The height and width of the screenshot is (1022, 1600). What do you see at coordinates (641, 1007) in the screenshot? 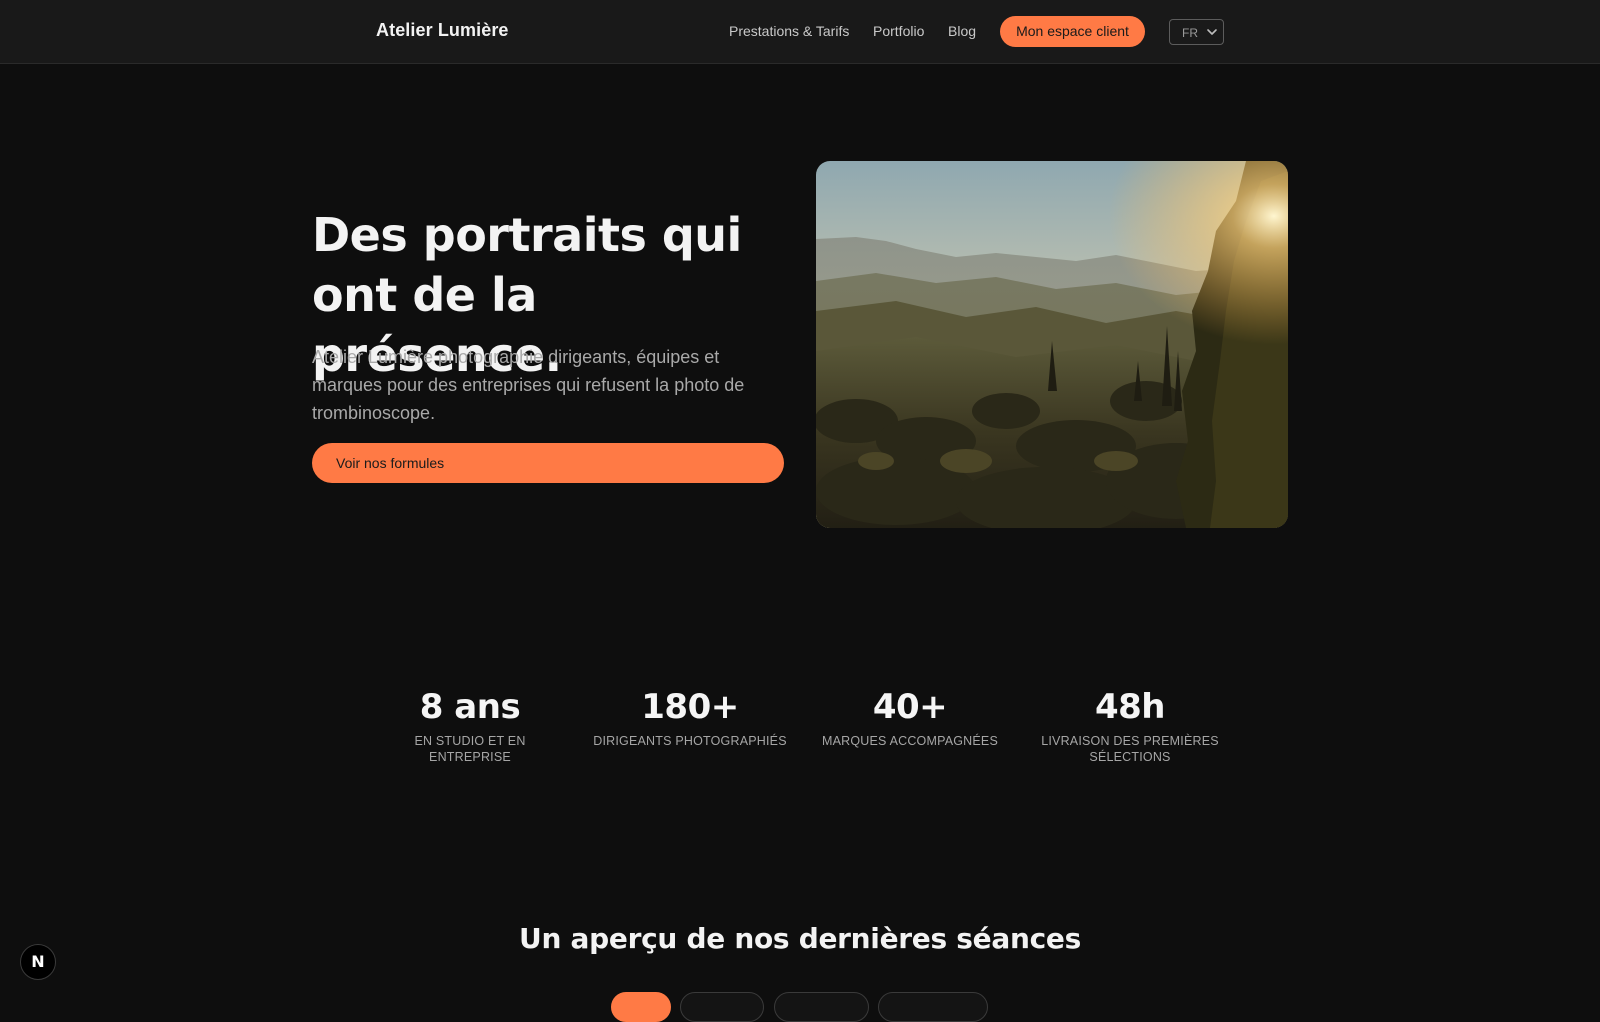
I see `gallery-filter-pill-active` at bounding box center [641, 1007].